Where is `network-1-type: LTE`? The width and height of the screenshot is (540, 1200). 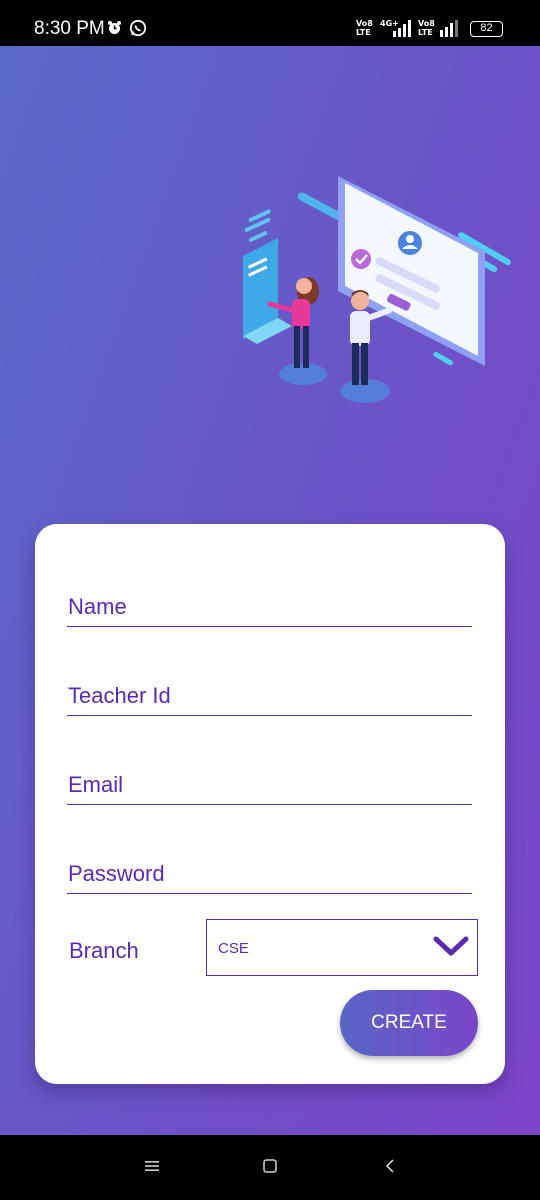 network-1-type: LTE is located at coordinates (363, 32).